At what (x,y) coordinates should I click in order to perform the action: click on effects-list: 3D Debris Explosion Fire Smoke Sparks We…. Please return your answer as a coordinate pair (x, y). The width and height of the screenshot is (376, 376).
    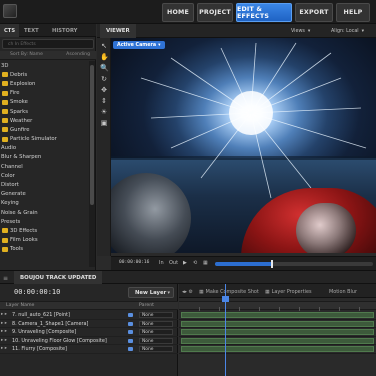
    Looking at the image, I should click on (44, 164).